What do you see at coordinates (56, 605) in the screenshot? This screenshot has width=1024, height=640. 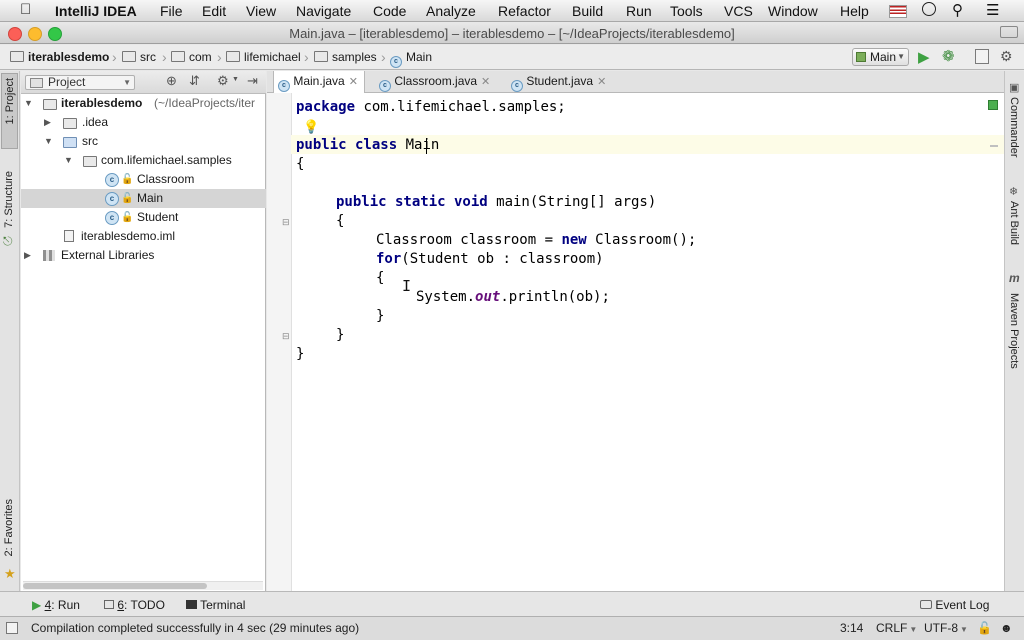 I see `run-tool-button: ▶ 4: Run` at bounding box center [56, 605].